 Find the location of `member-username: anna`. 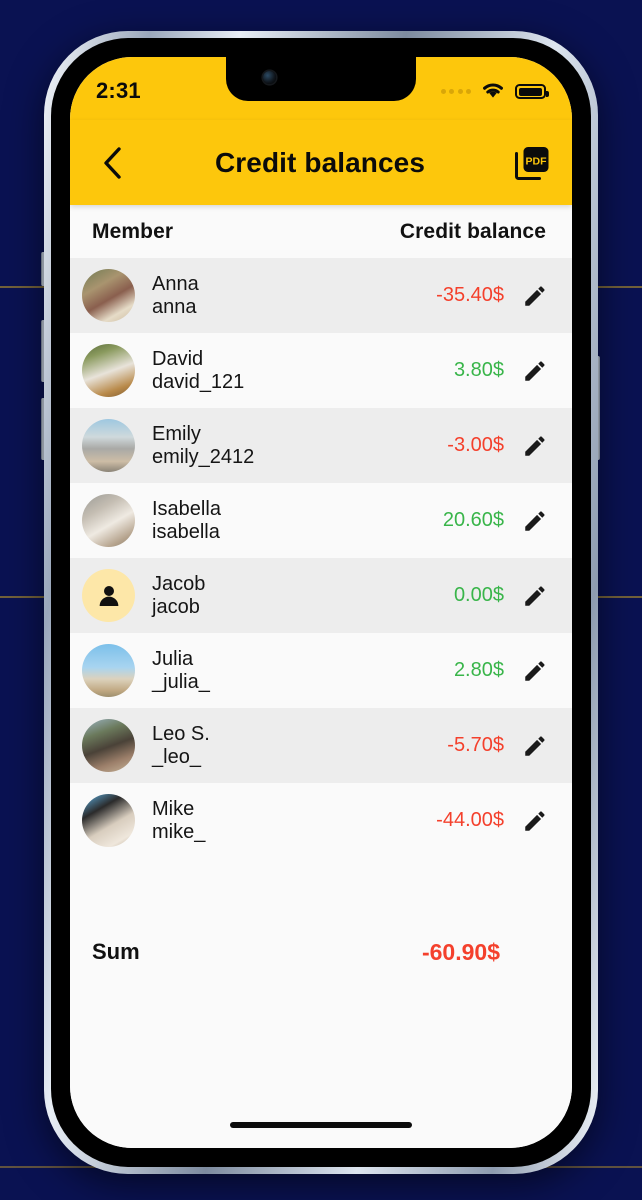

member-username: anna is located at coordinates (174, 306).